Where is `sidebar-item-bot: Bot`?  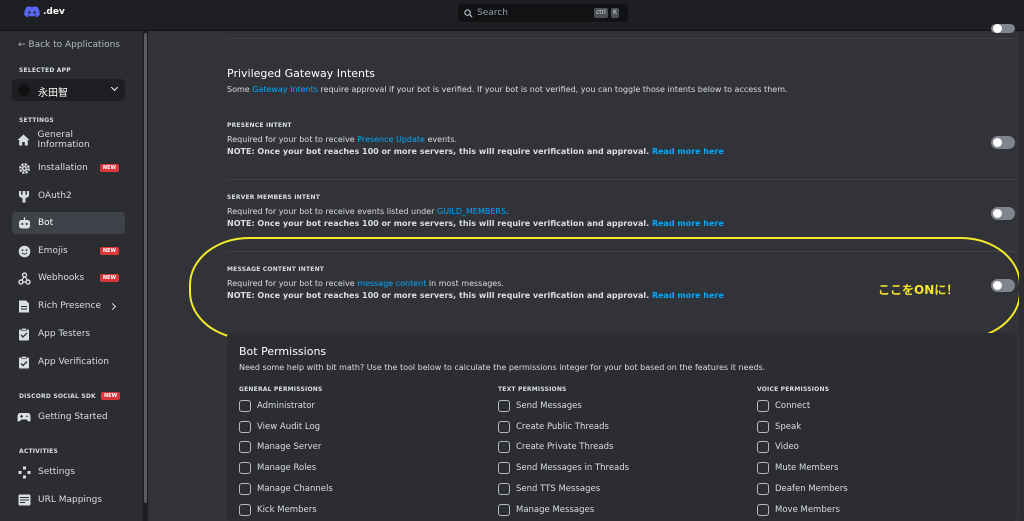
sidebar-item-bot: Bot is located at coordinates (68, 223).